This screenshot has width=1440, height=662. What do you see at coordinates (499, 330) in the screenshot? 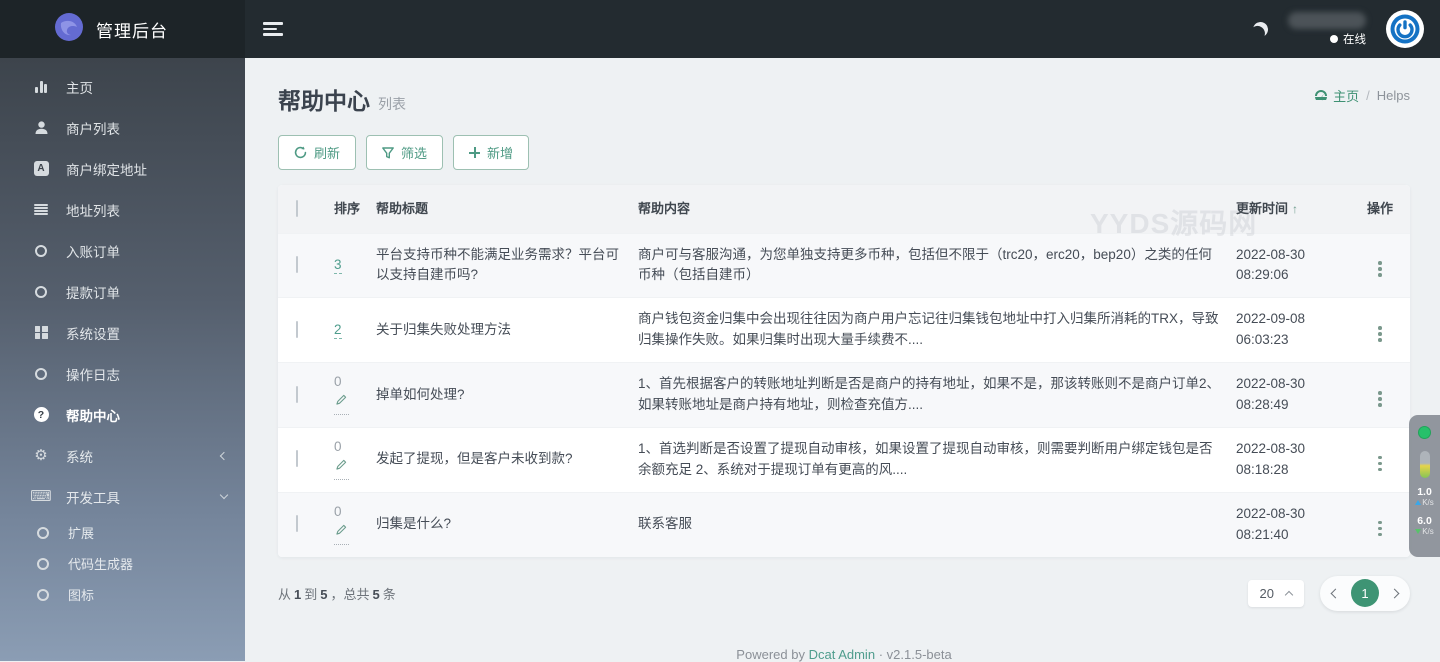
I see `help-title-cell: 关于归集失败处理方法` at bounding box center [499, 330].